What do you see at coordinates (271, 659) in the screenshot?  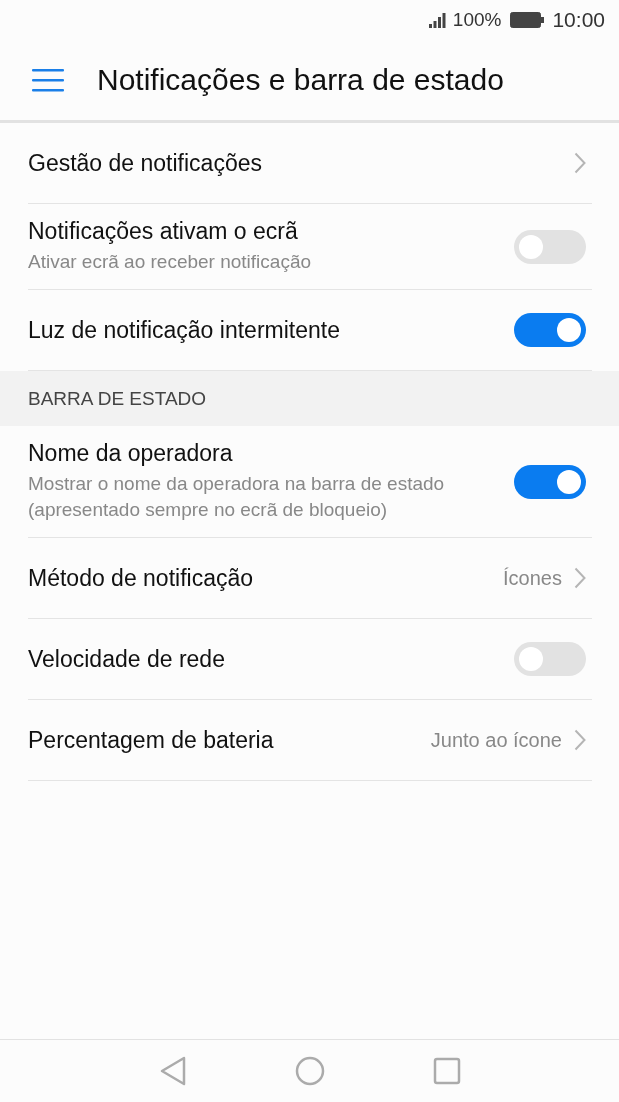 I see `setting-title: Velocidade de rede` at bounding box center [271, 659].